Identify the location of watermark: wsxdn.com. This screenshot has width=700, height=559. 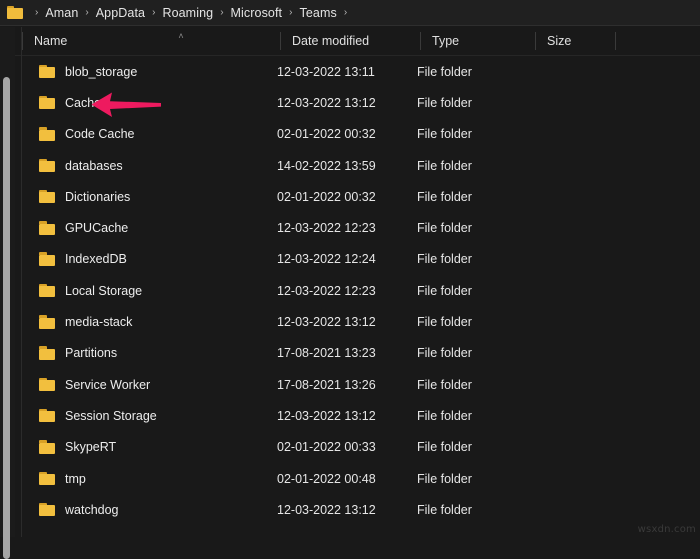
(666, 529).